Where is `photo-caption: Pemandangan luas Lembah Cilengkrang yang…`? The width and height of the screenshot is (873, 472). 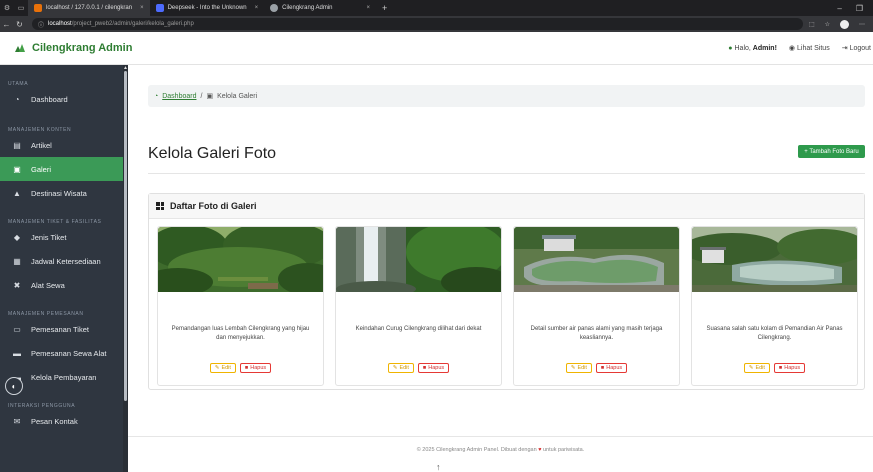 photo-caption: Pemandangan luas Lembah Cilengkrang yang… is located at coordinates (240, 333).